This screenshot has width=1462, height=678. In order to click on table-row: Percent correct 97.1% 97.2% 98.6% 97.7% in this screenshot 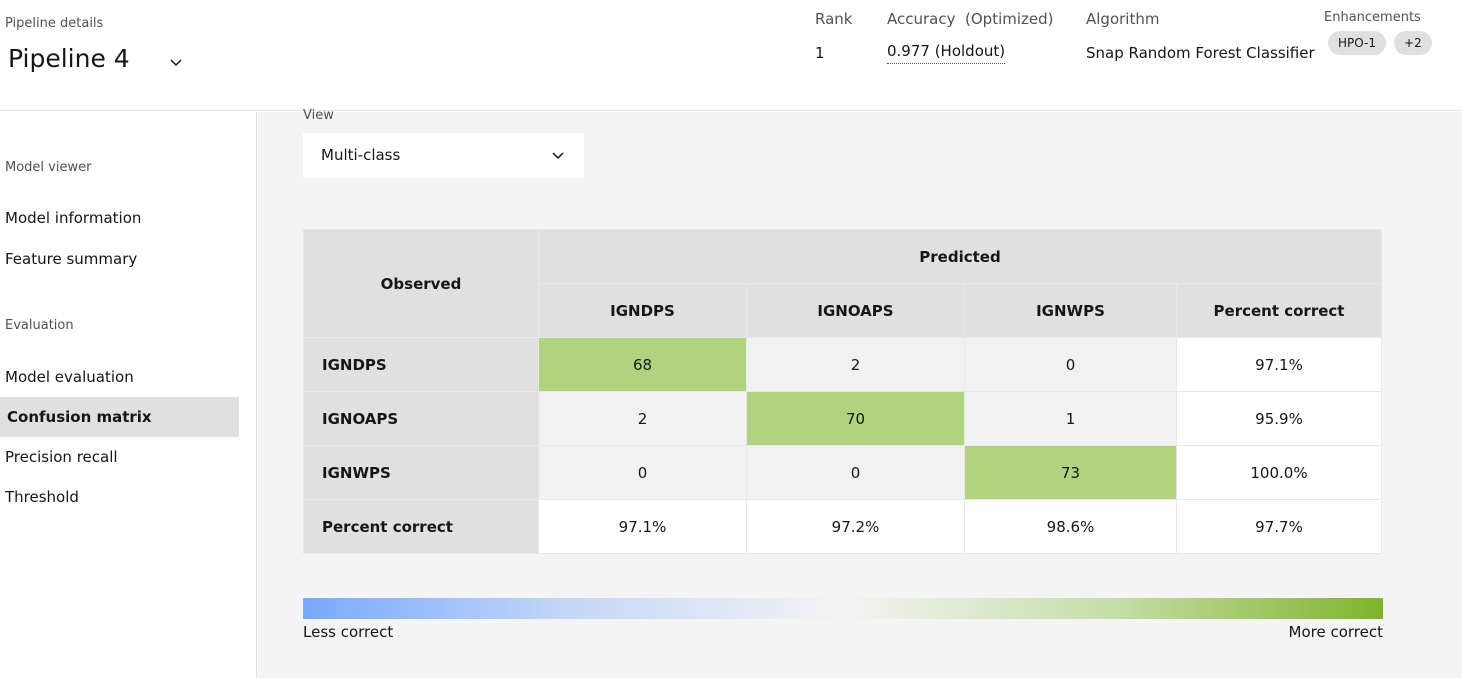, I will do `click(842, 526)`.